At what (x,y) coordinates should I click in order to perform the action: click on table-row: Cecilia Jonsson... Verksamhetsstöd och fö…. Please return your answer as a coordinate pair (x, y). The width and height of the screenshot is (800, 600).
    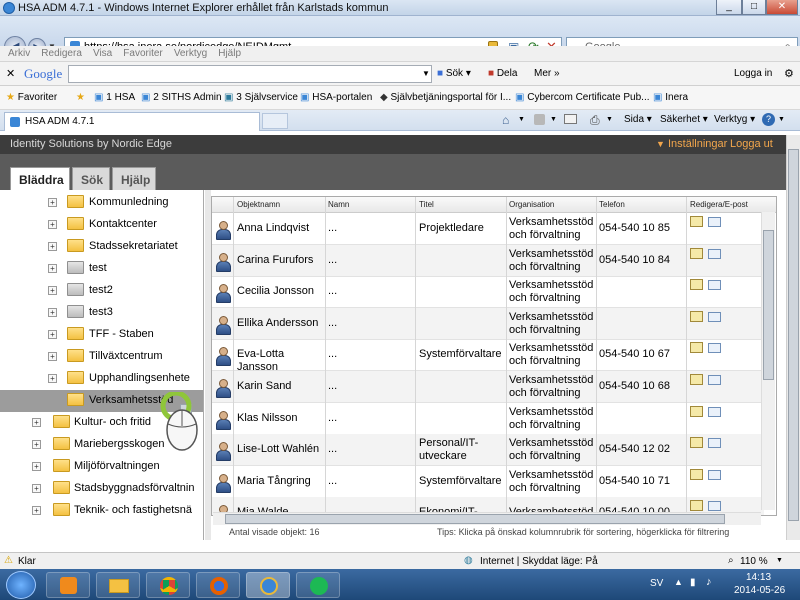
    Looking at the image, I should click on (488, 292).